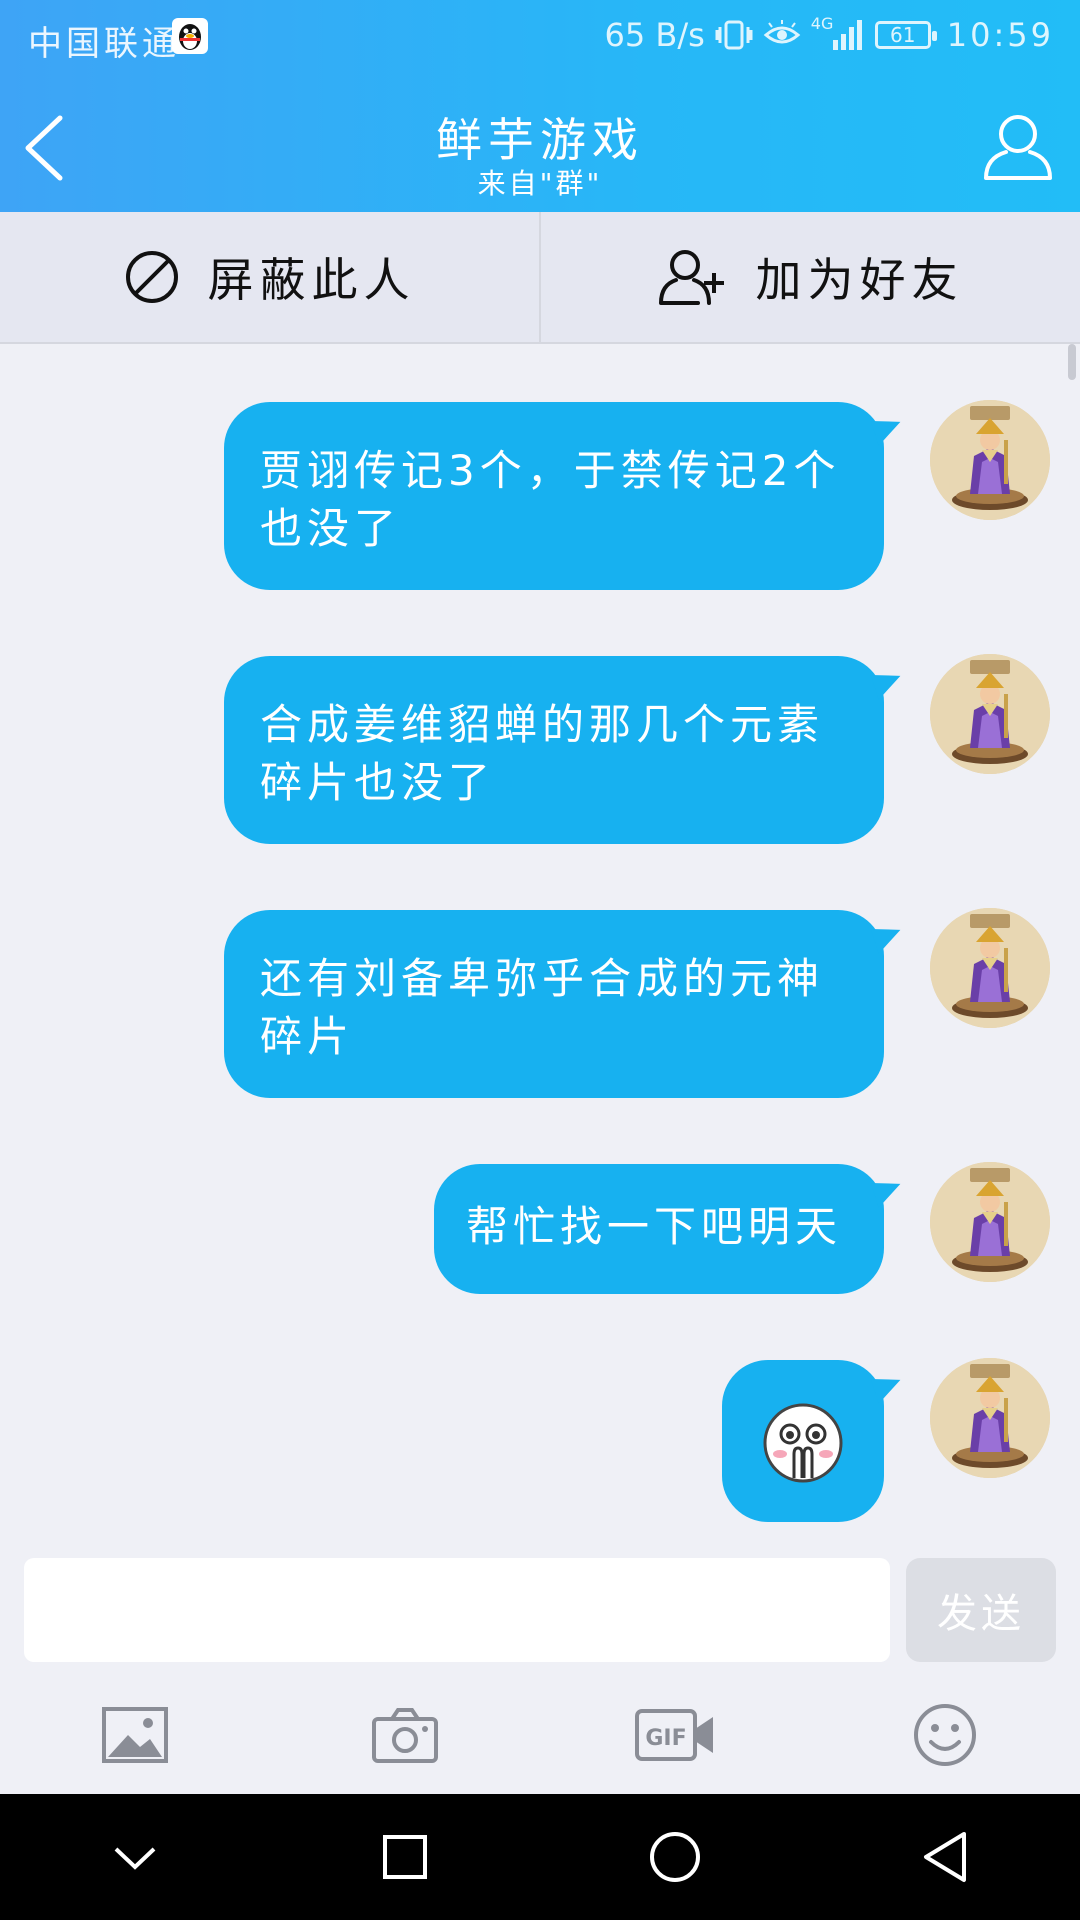 The height and width of the screenshot is (1920, 1080). I want to click on status-bar: 中国联通 65 B/s 4G 61 10:59, so click(540, 38).